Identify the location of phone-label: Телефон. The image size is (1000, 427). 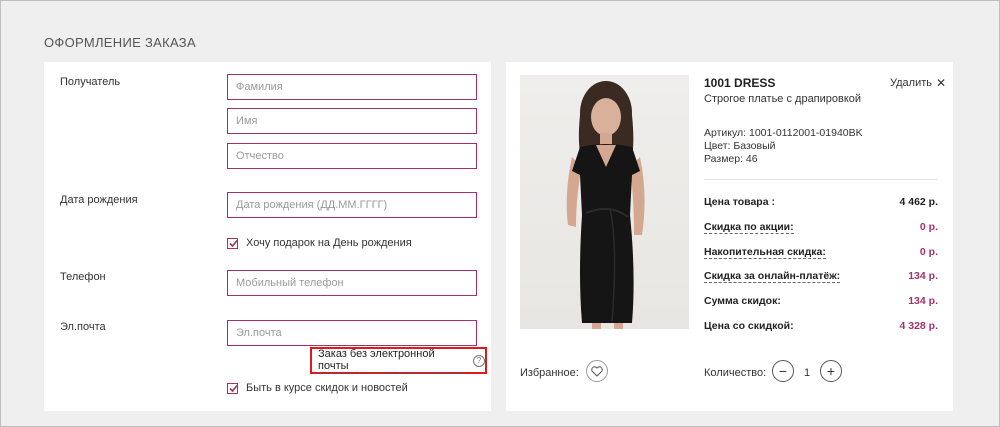
(83, 277).